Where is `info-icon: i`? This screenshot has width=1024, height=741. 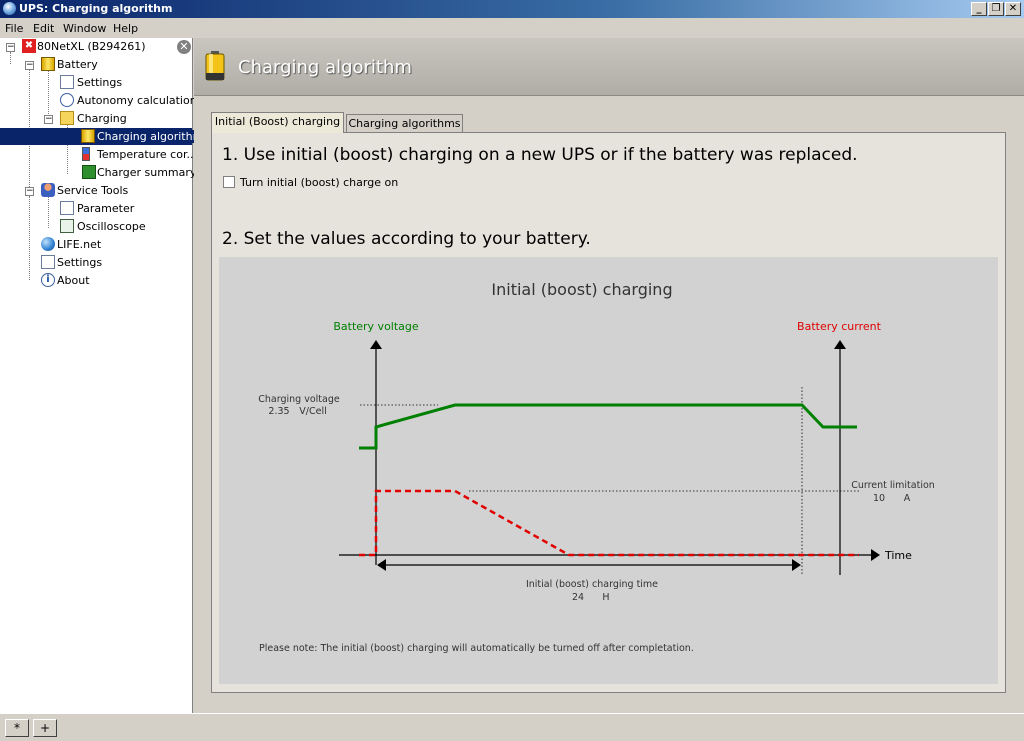
info-icon: i is located at coordinates (48, 280).